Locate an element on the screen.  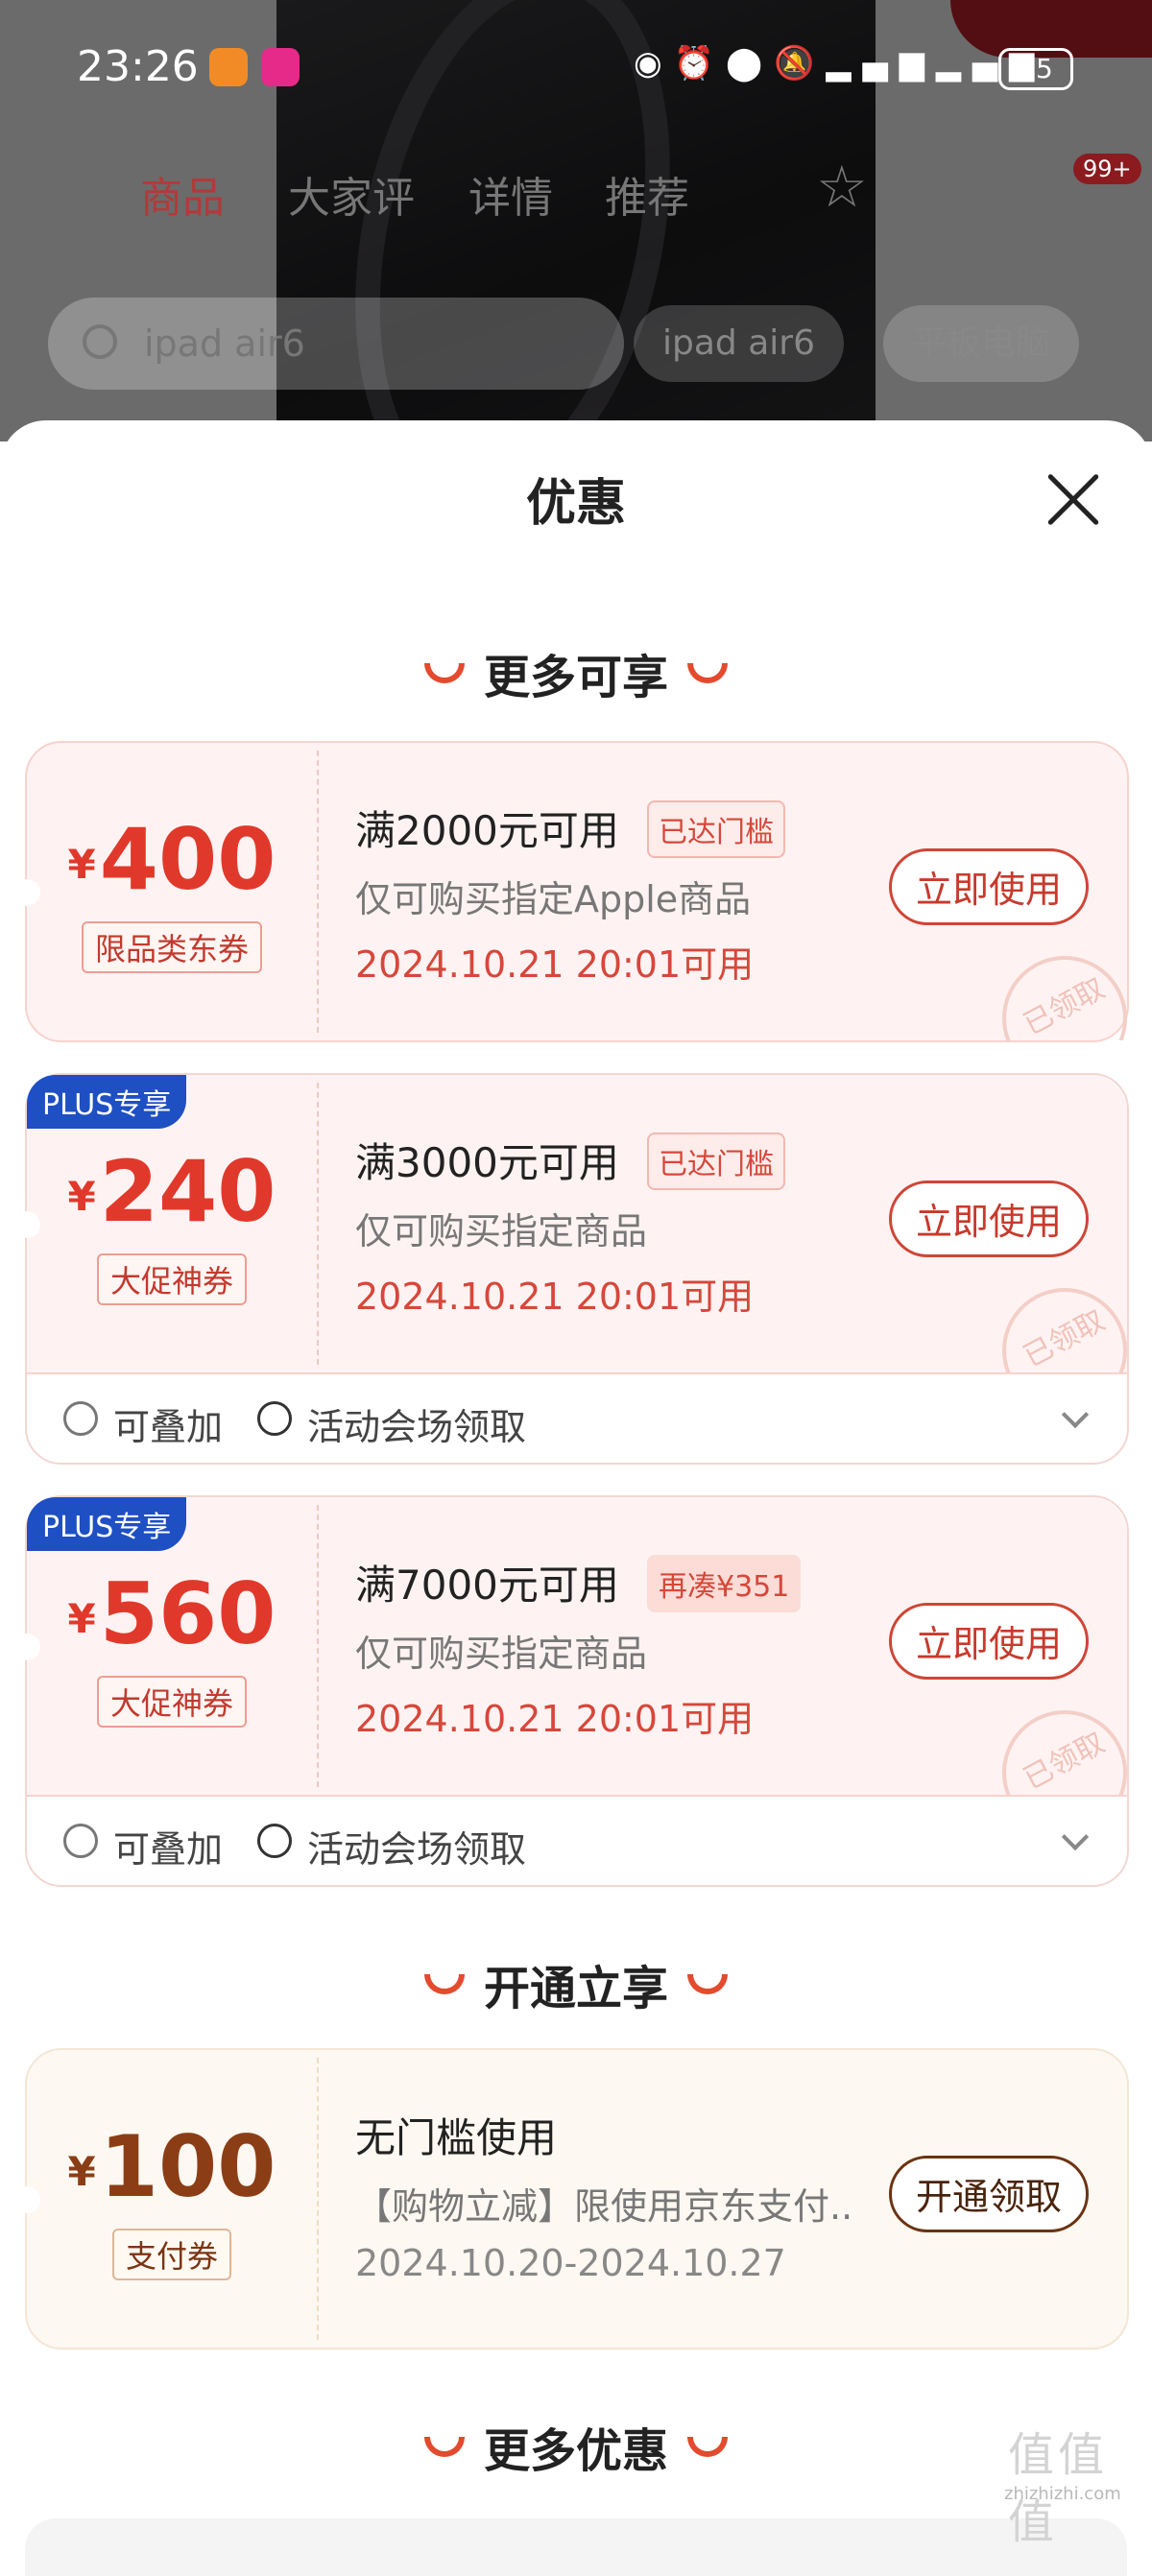
search-row: ipad air6 ipad air6 平板电脑 is located at coordinates (576, 344).